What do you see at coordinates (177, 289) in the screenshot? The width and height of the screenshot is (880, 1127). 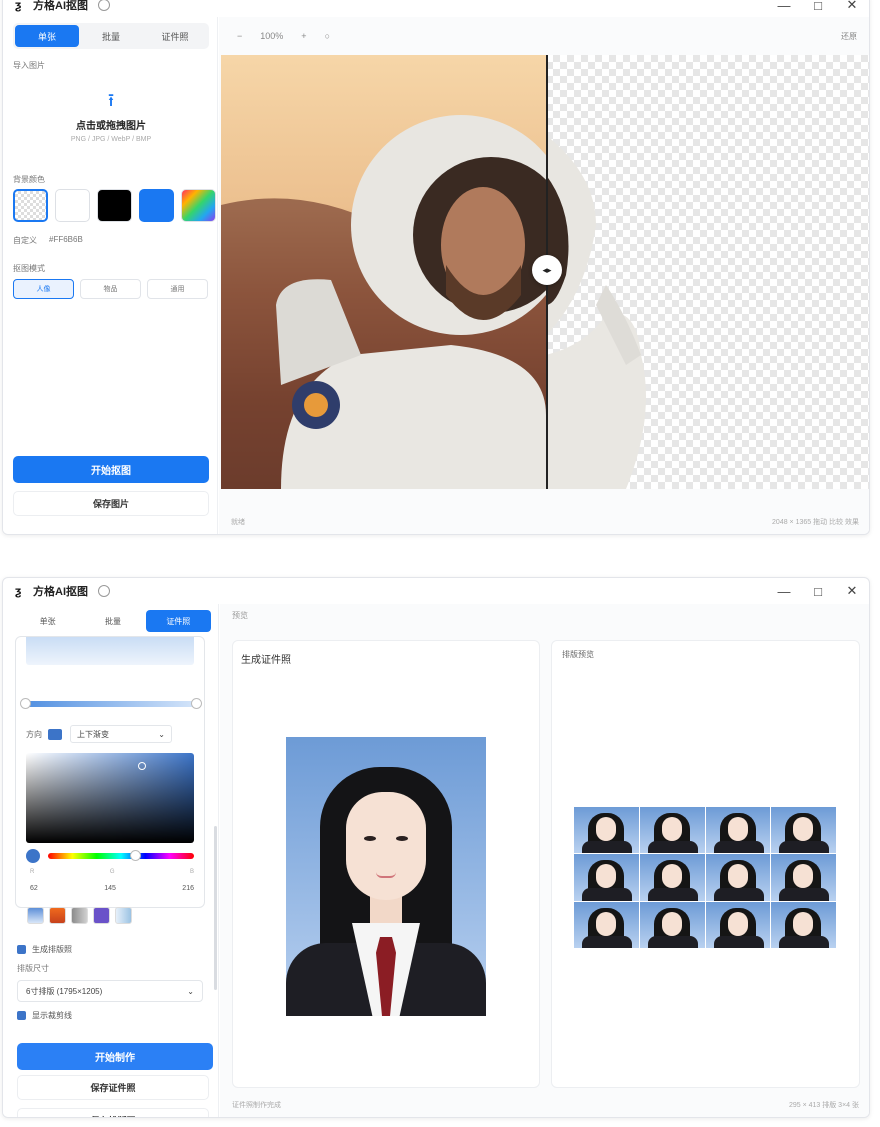 I see `mode-general: 通用` at bounding box center [177, 289].